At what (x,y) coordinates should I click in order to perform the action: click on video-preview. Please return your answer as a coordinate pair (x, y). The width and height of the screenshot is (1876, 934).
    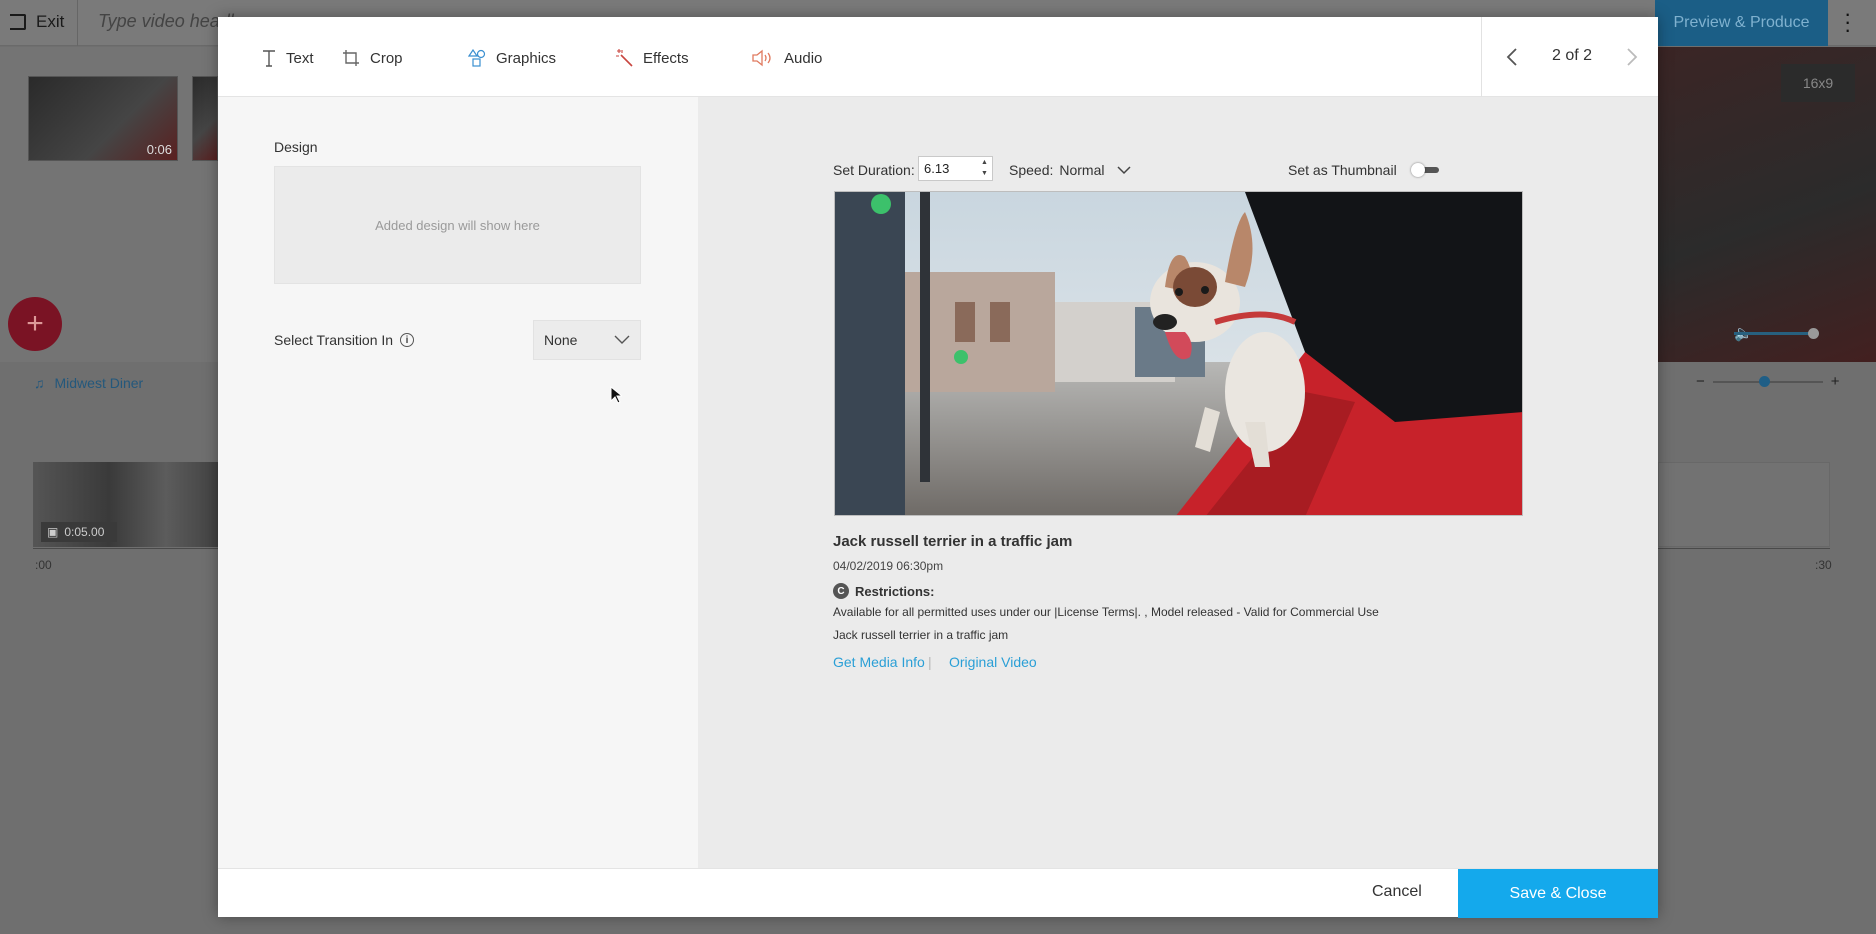
    Looking at the image, I should click on (1178, 353).